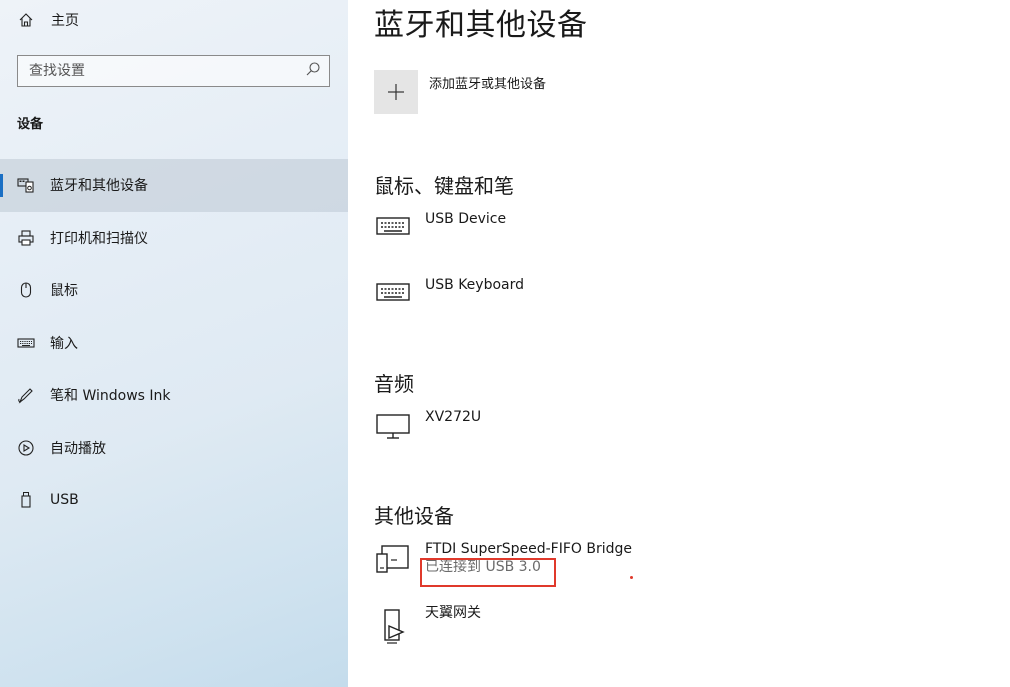 The width and height of the screenshot is (1010, 687). Describe the element at coordinates (174, 238) in the screenshot. I see `sidebar-item-printers: 打印机和扫描仪` at that location.